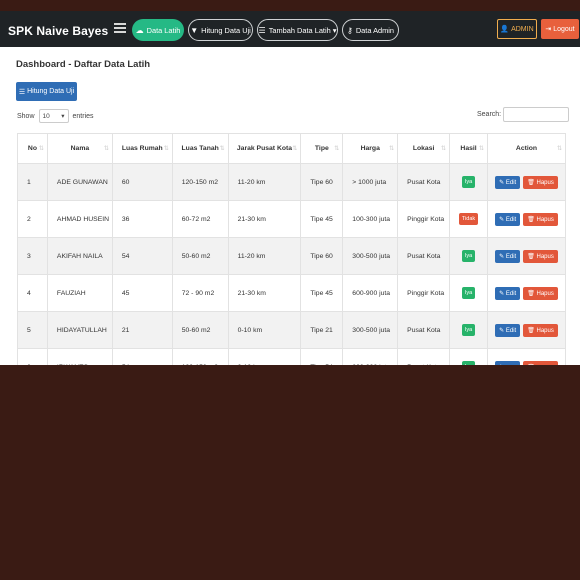 This screenshot has width=580, height=580. I want to click on column-header: Jarak Pusat Kota ⇅, so click(264, 148).